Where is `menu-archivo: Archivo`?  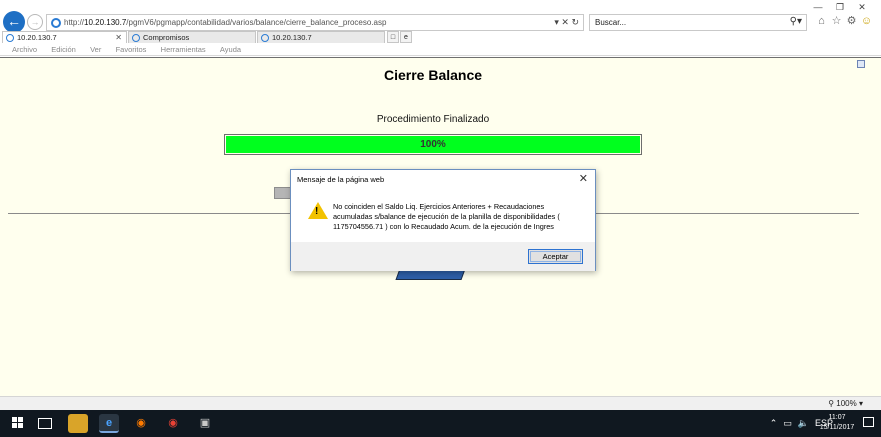
menu-archivo: Archivo is located at coordinates (24, 49).